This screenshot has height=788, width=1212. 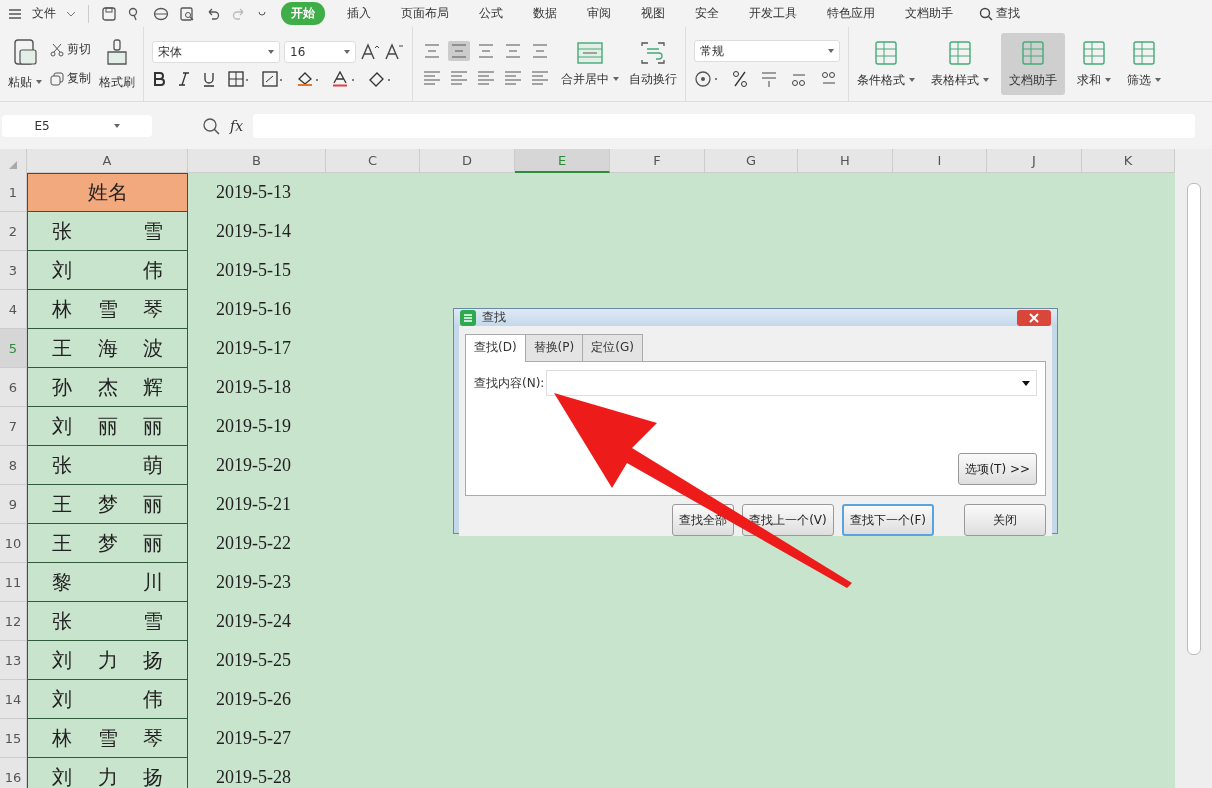 What do you see at coordinates (657, 161) in the screenshot?
I see `column-header: F` at bounding box center [657, 161].